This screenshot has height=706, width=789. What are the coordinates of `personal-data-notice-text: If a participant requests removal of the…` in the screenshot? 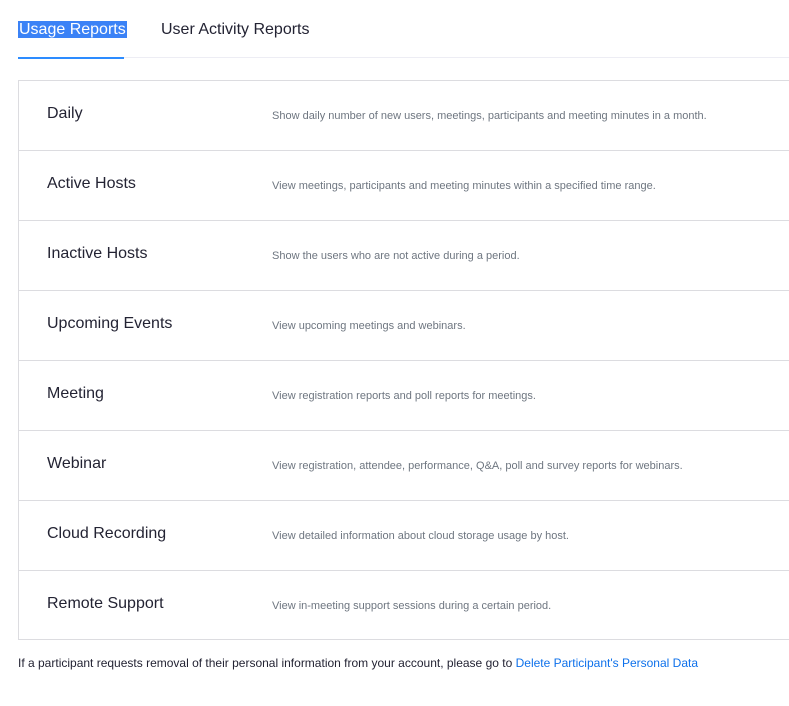 It's located at (265, 663).